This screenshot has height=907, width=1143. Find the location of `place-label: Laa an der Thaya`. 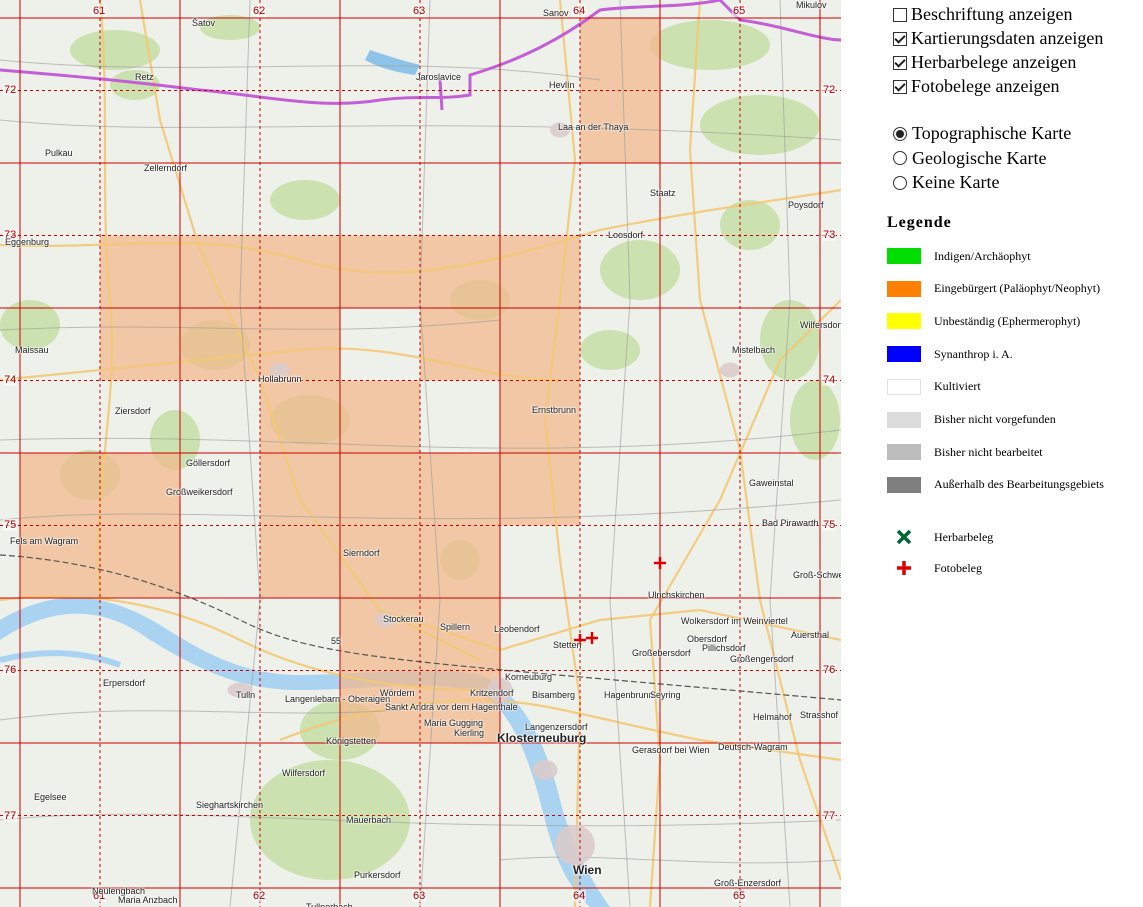

place-label: Laa an der Thaya is located at coordinates (593, 127).